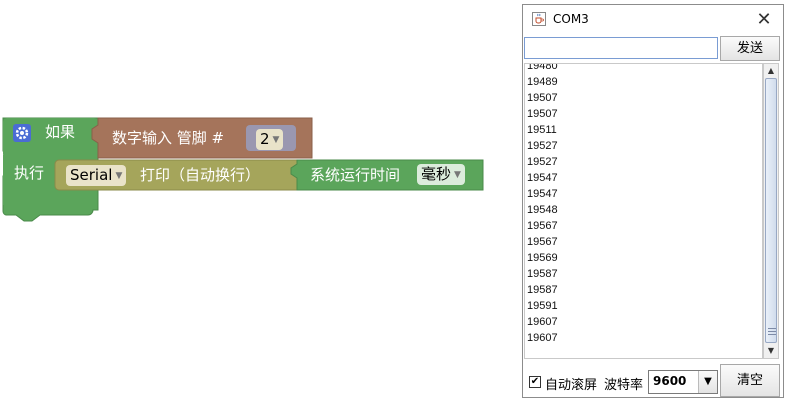 This screenshot has width=788, height=402. I want to click on scroll-up-icon: ▲, so click(771, 71).